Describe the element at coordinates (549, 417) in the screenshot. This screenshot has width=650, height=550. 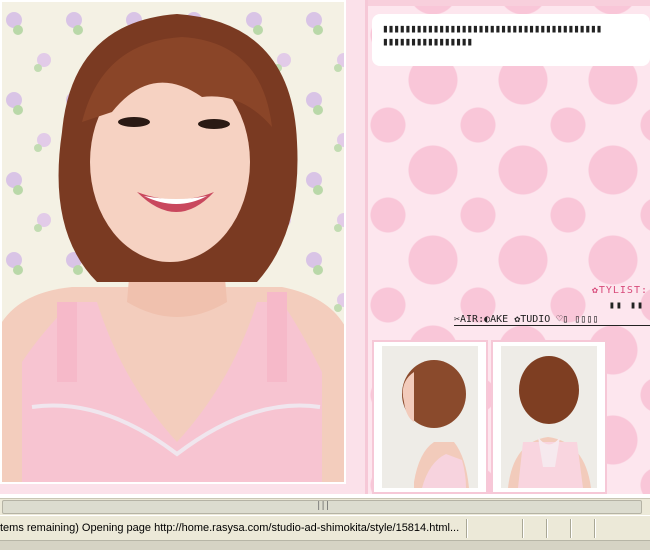
I see `thumbnail-back-view` at that location.